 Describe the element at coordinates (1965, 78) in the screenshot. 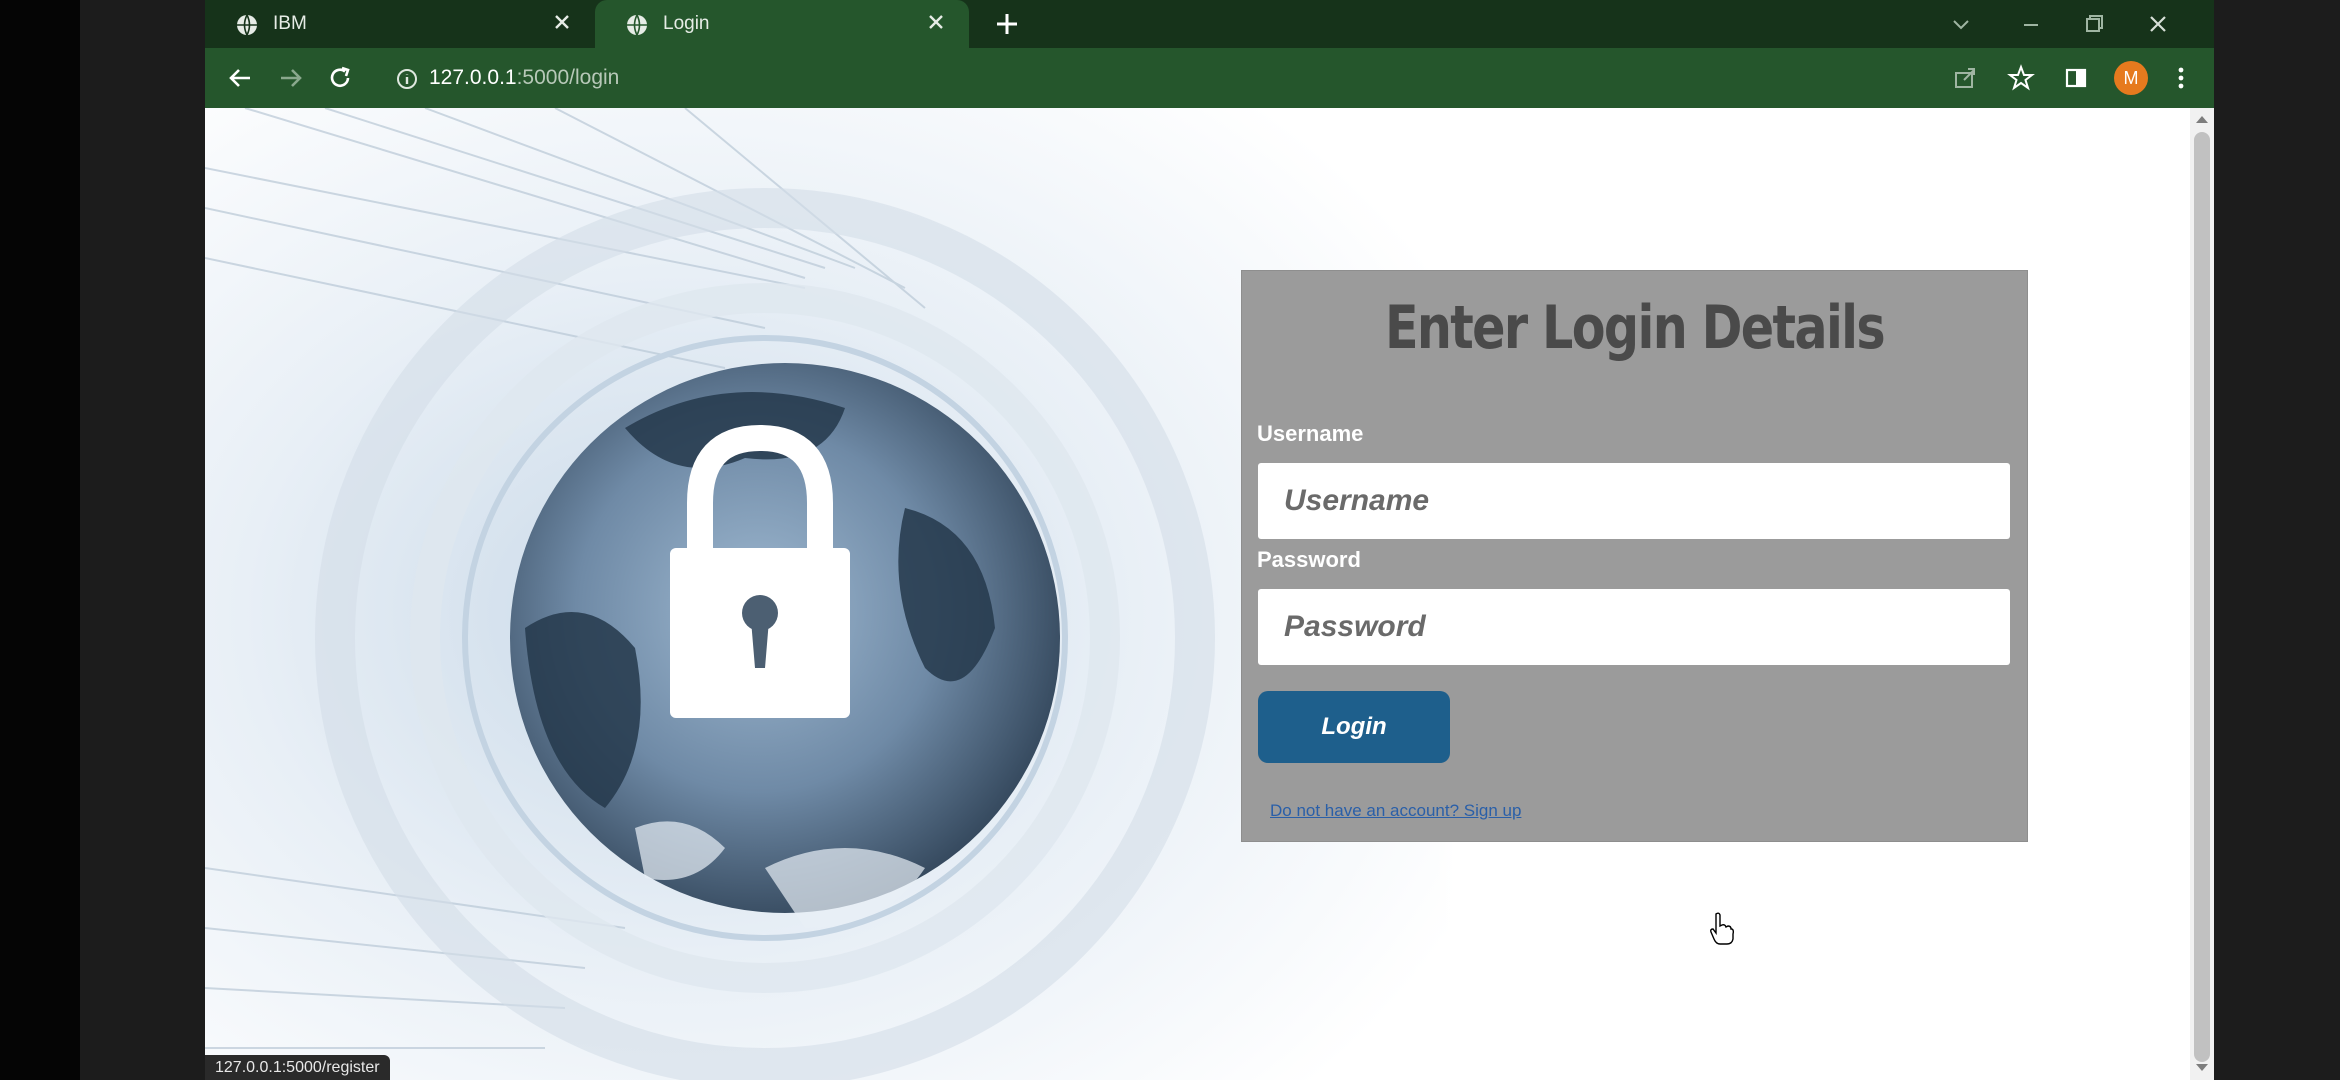

I see `share-icon` at that location.